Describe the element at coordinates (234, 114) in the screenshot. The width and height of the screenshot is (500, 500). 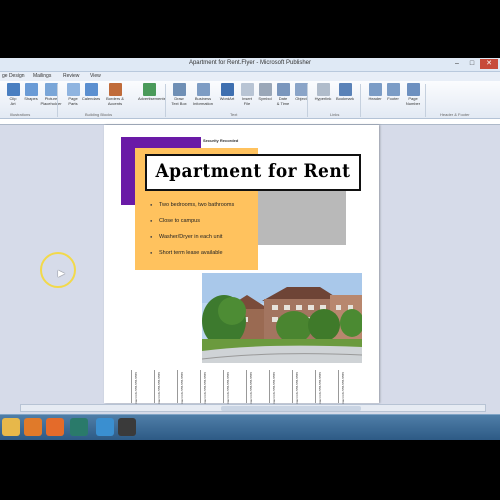
I see `ribbon-group-label: Text` at that location.